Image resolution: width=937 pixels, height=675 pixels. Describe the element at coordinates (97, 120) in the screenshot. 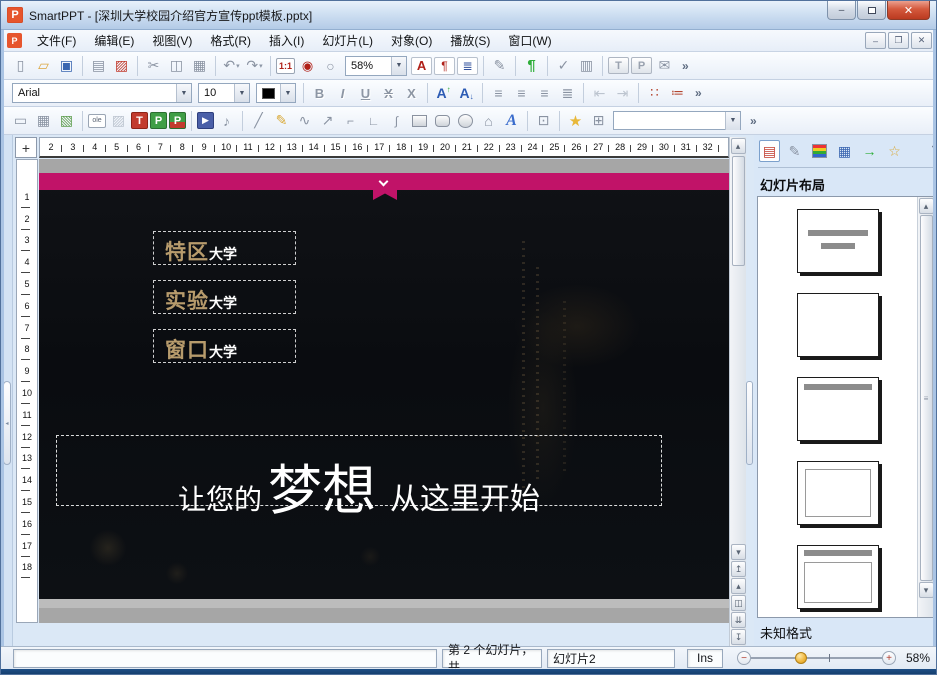

I see `ole-object-icon: ole` at that location.